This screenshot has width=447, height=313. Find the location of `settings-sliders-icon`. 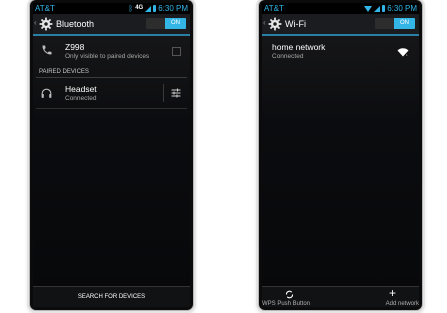

settings-sliders-icon is located at coordinates (176, 93).